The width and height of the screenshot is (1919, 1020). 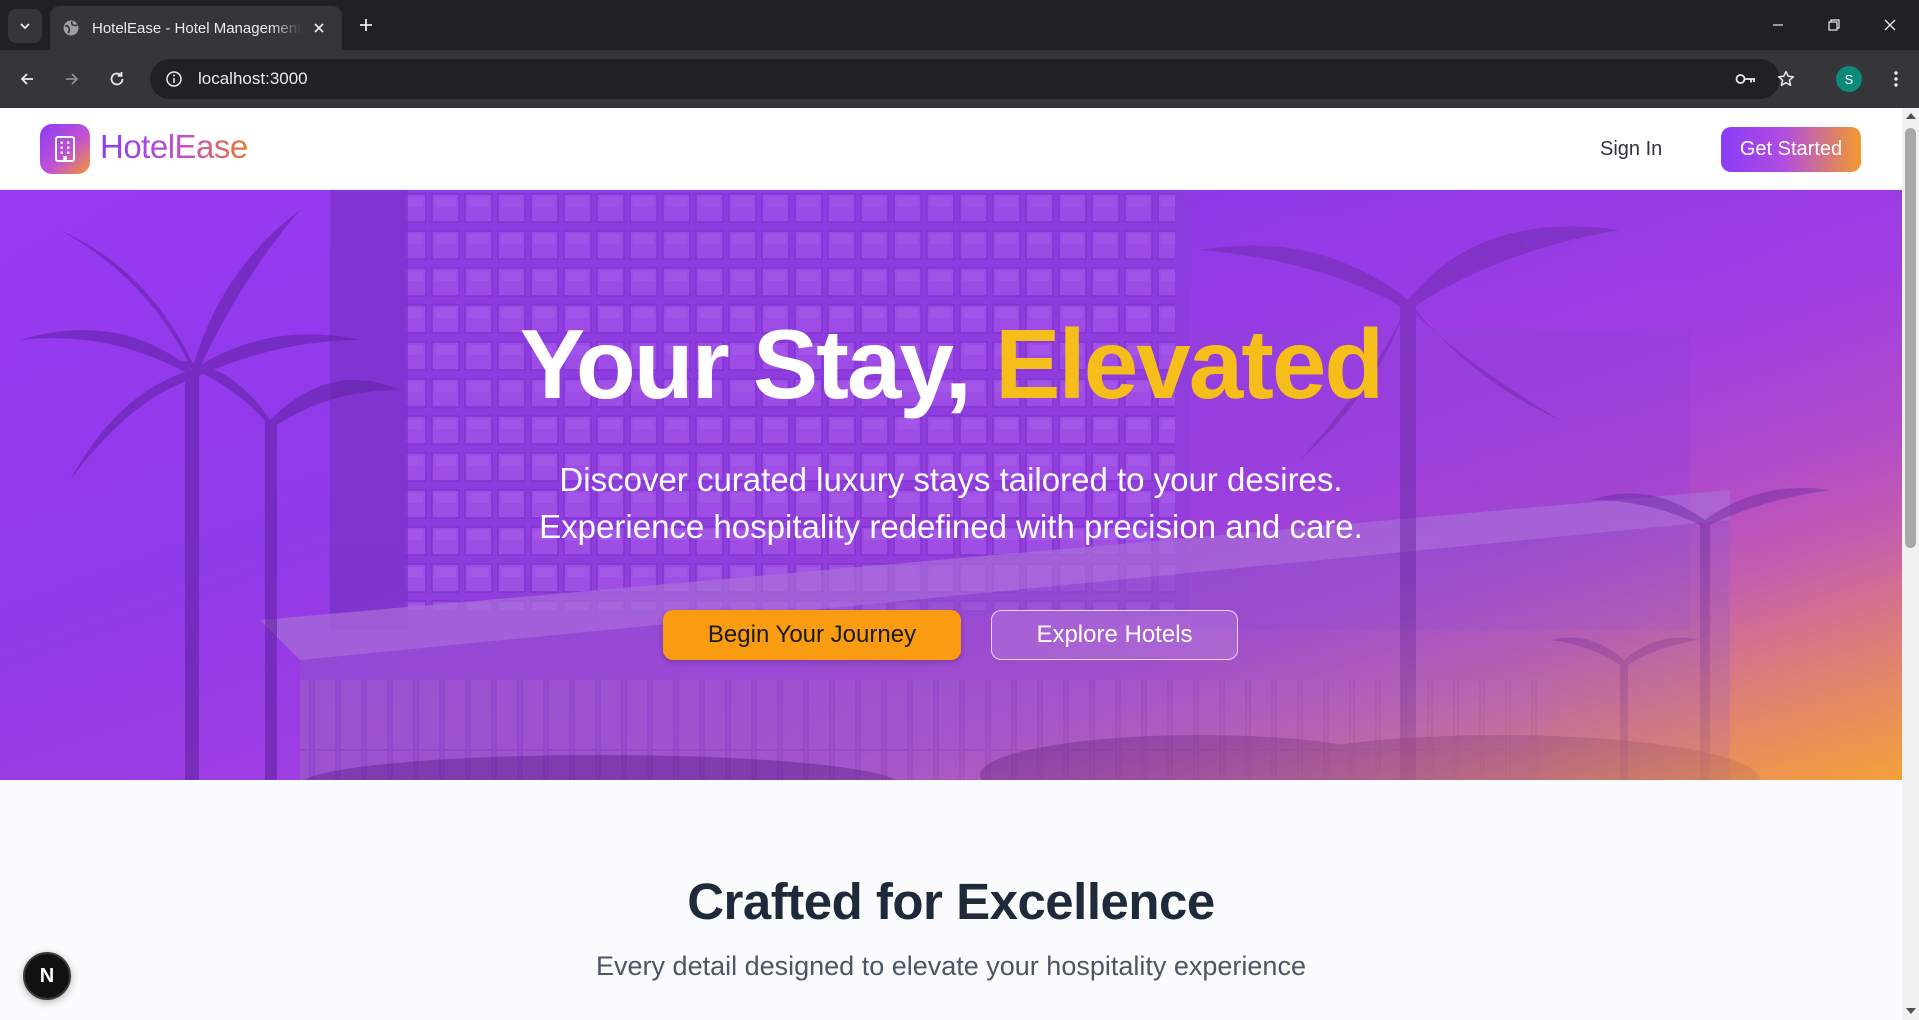 I want to click on tab-search-button, so click(x=25, y=26).